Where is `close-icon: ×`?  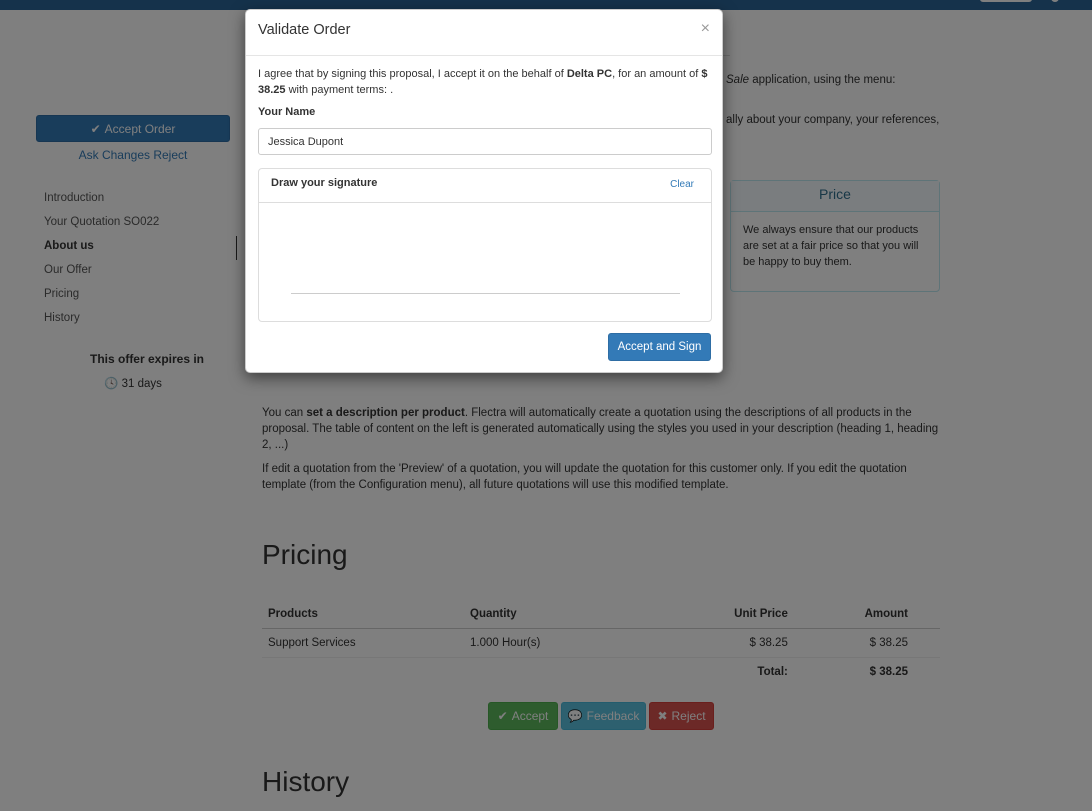 close-icon: × is located at coordinates (705, 29).